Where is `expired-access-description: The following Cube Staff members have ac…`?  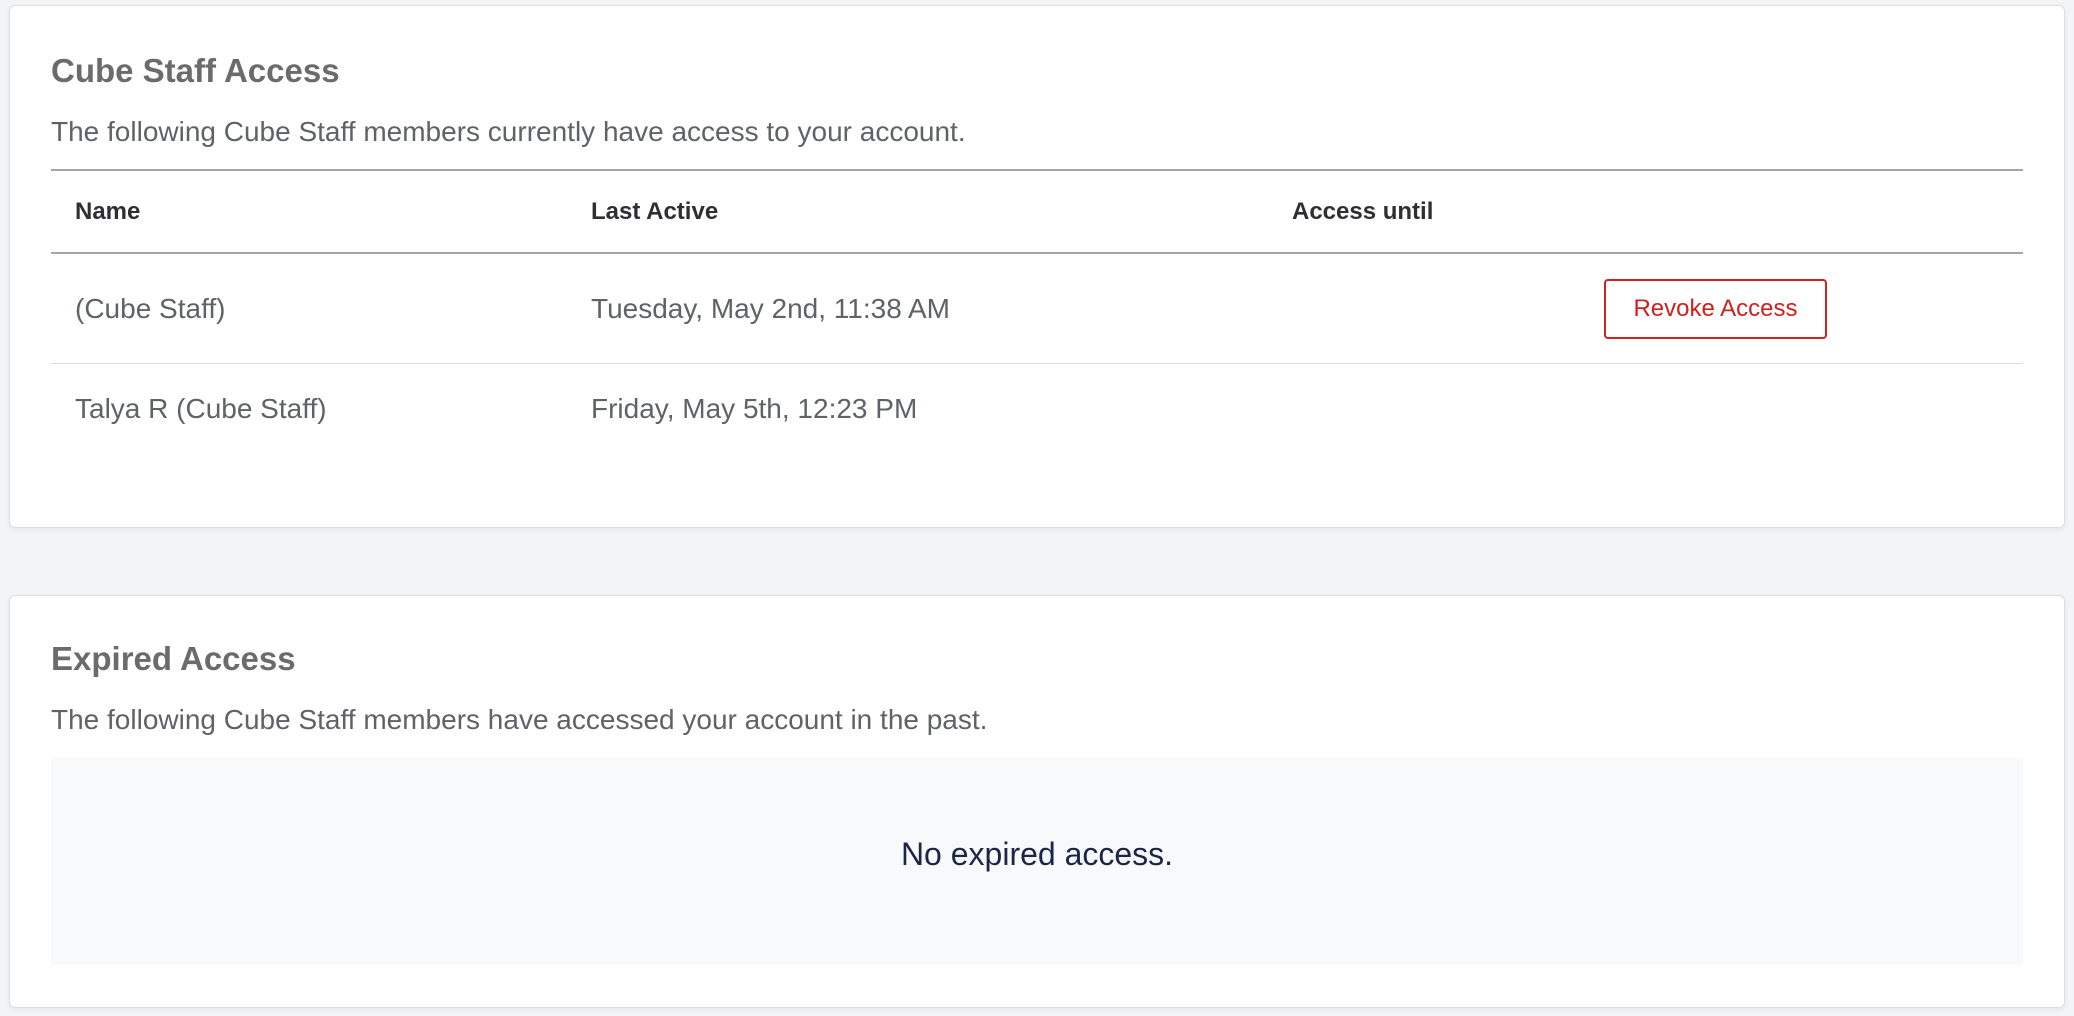 expired-access-description: The following Cube Staff members have ac… is located at coordinates (519, 719).